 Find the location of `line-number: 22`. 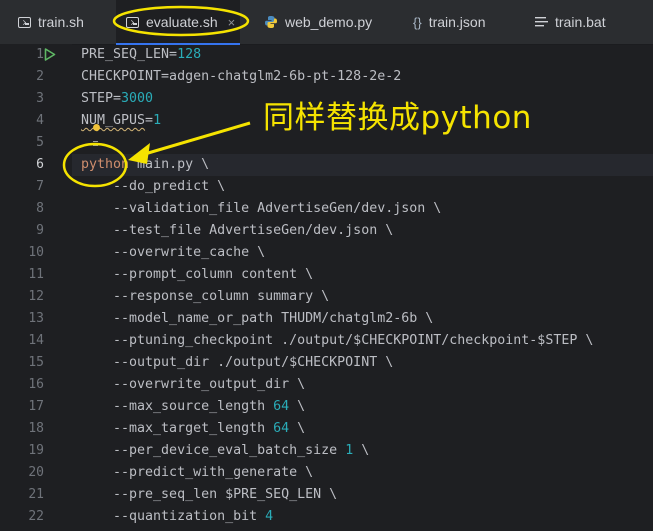

line-number: 22 is located at coordinates (36, 516).